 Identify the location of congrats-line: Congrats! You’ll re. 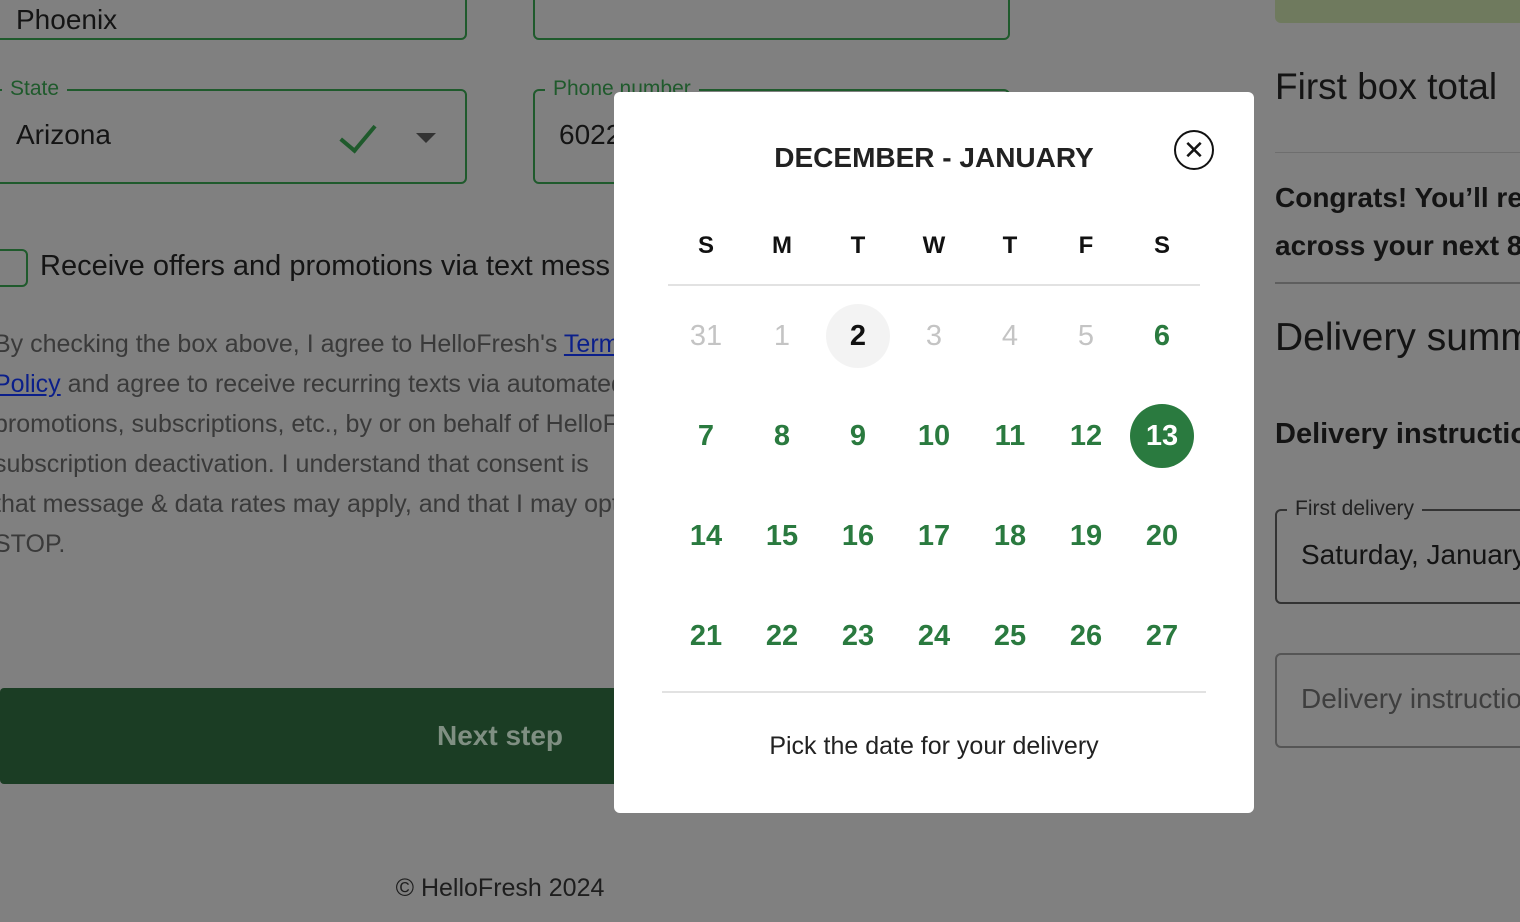
(1397, 197).